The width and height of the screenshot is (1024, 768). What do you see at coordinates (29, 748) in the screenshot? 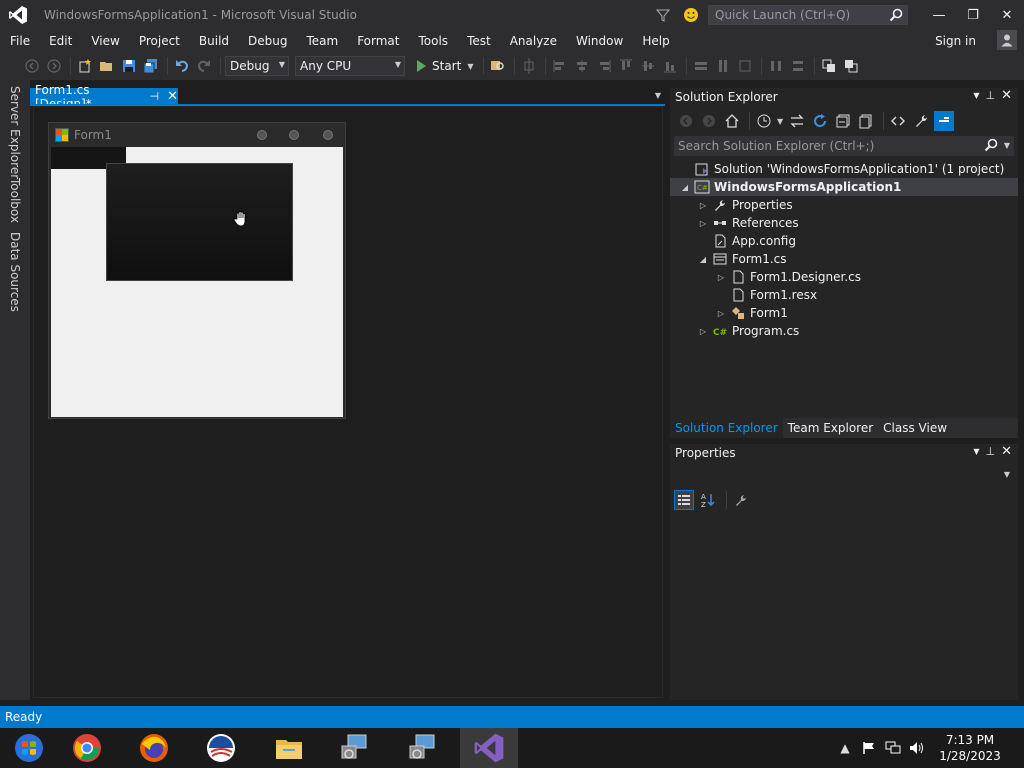
I see `start-menu-button` at bounding box center [29, 748].